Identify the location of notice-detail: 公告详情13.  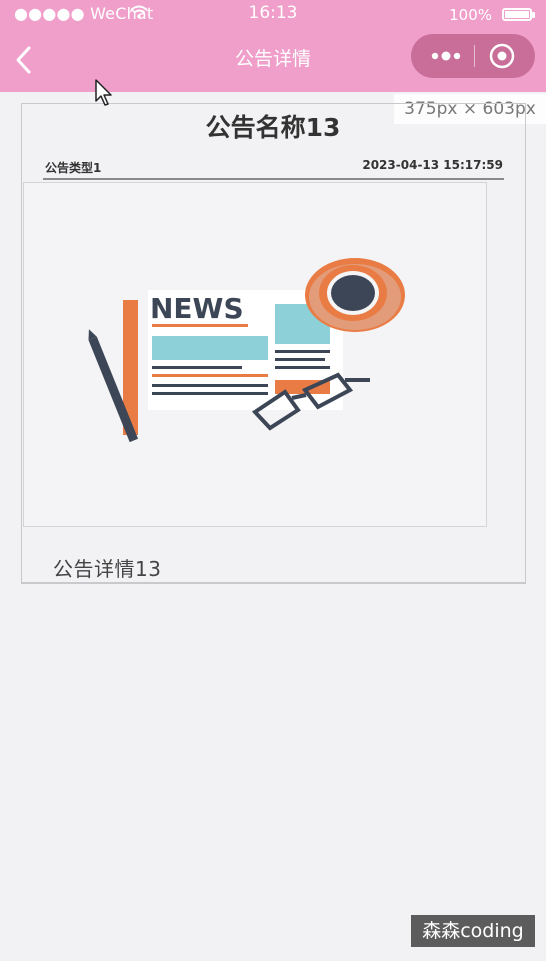
(107, 569).